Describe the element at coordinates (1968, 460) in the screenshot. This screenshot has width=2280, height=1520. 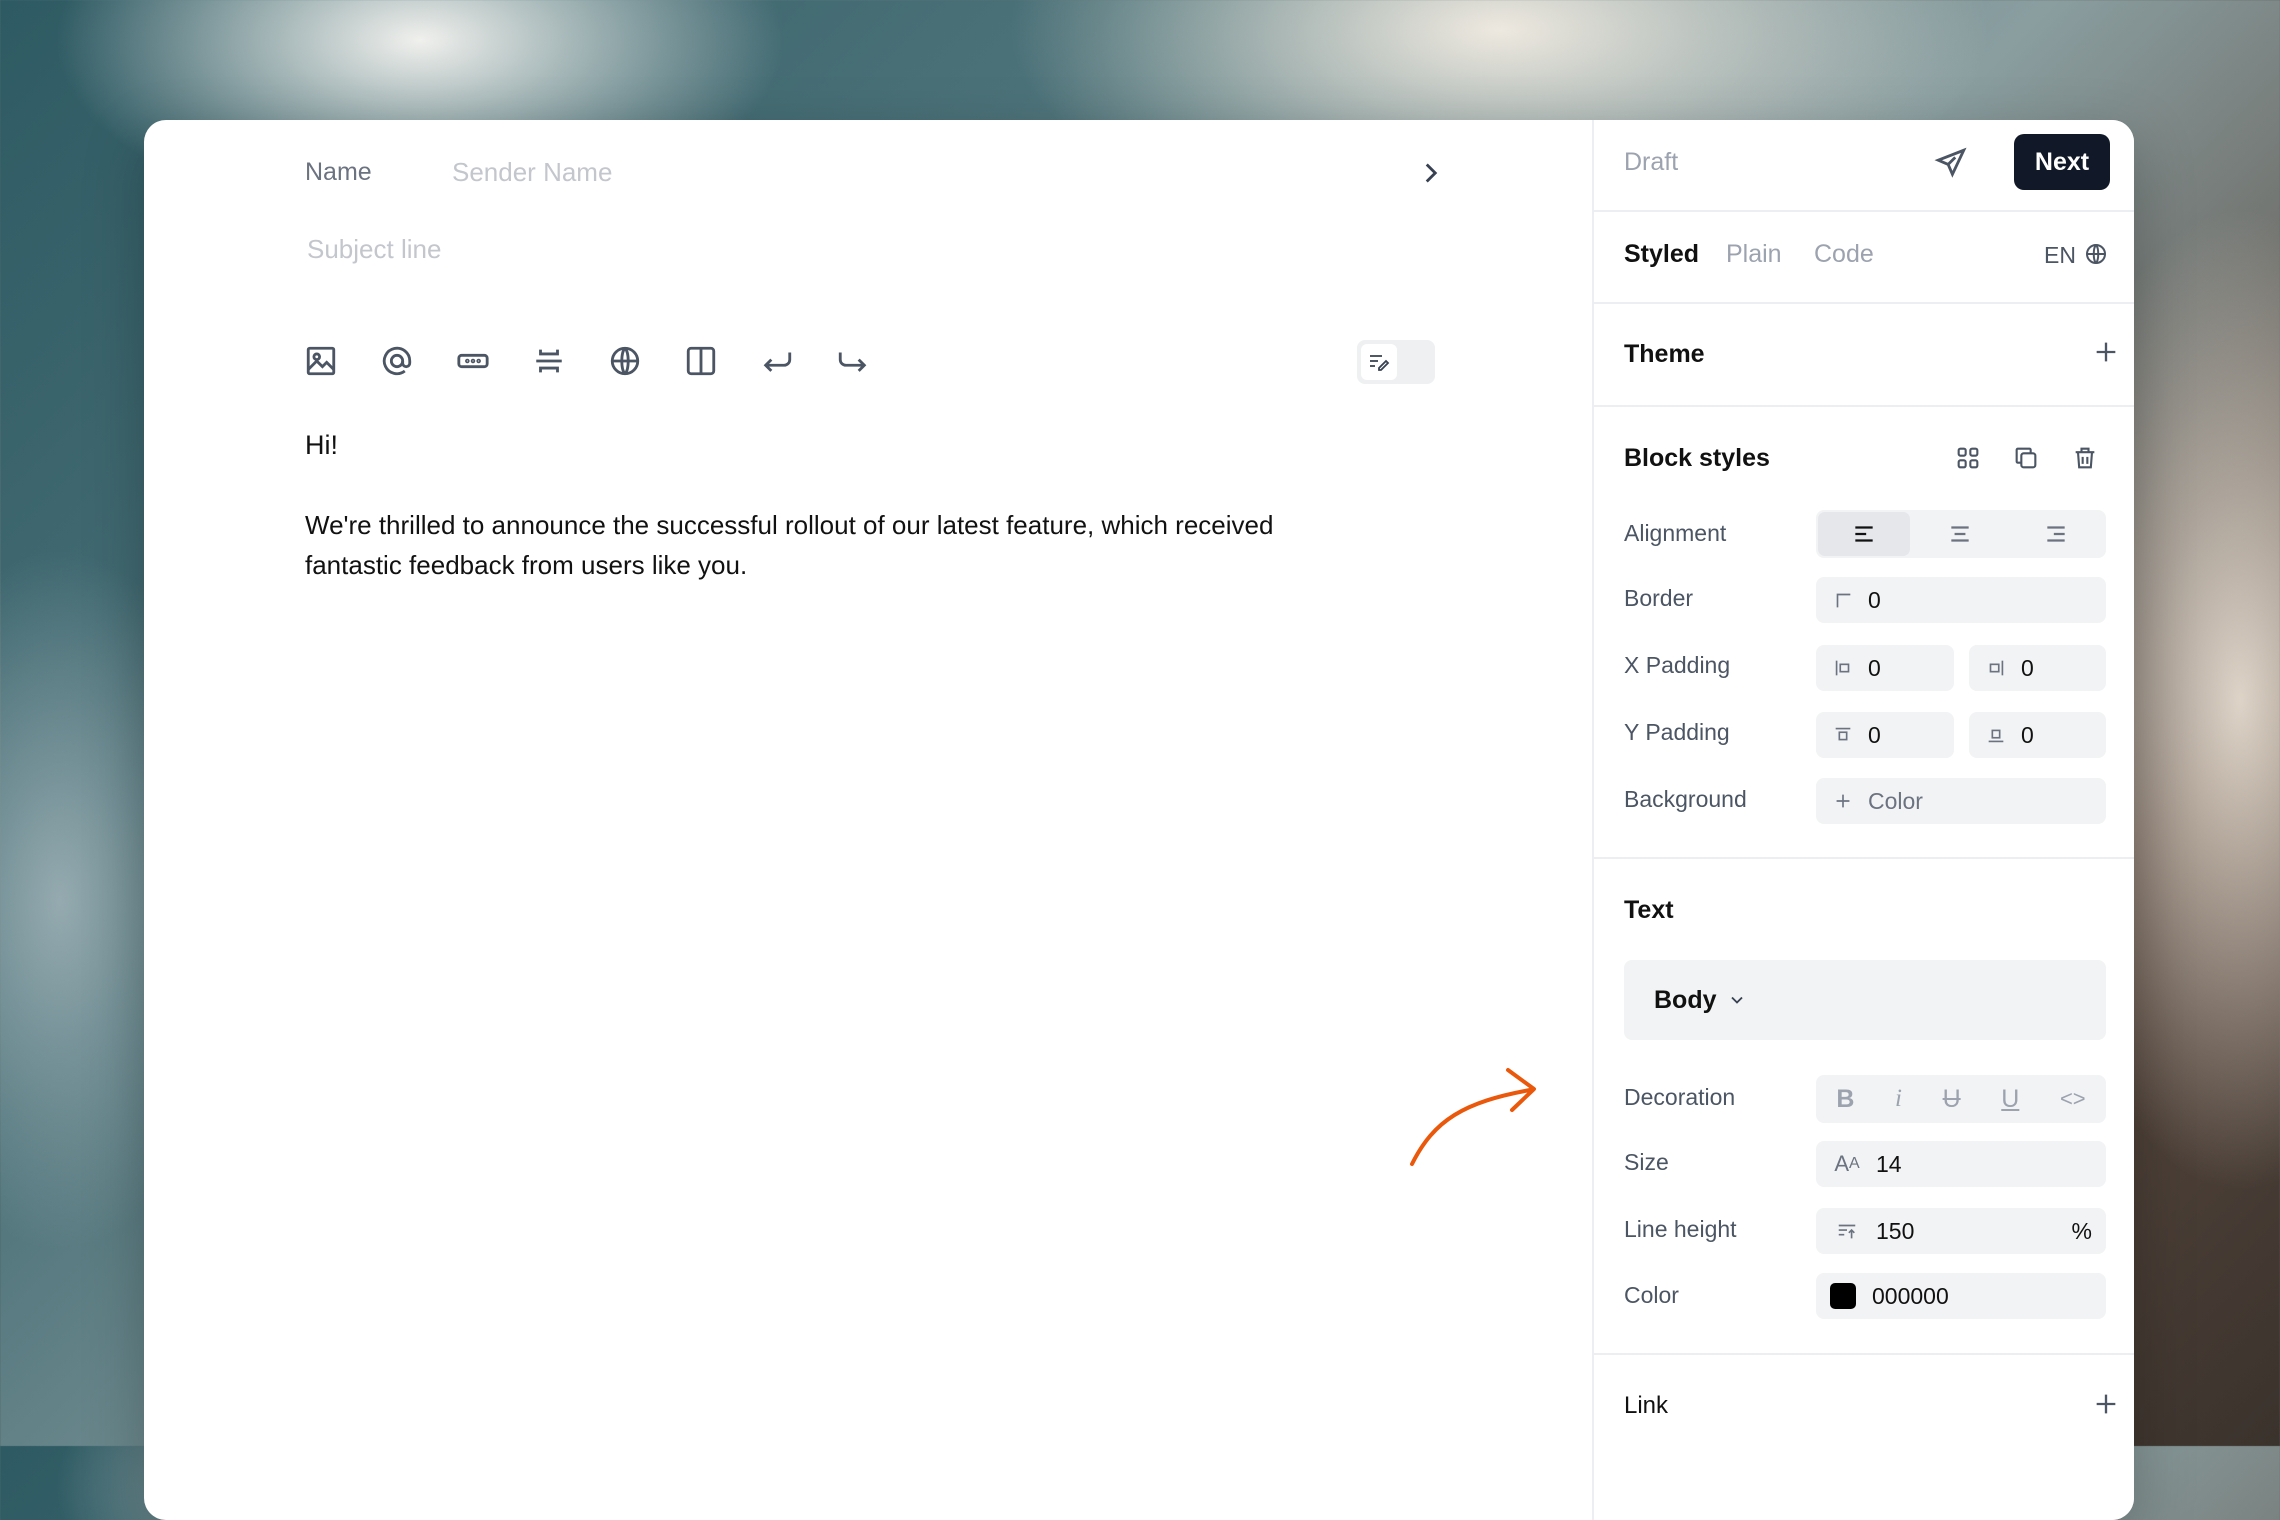
I see `grid-icon` at that location.